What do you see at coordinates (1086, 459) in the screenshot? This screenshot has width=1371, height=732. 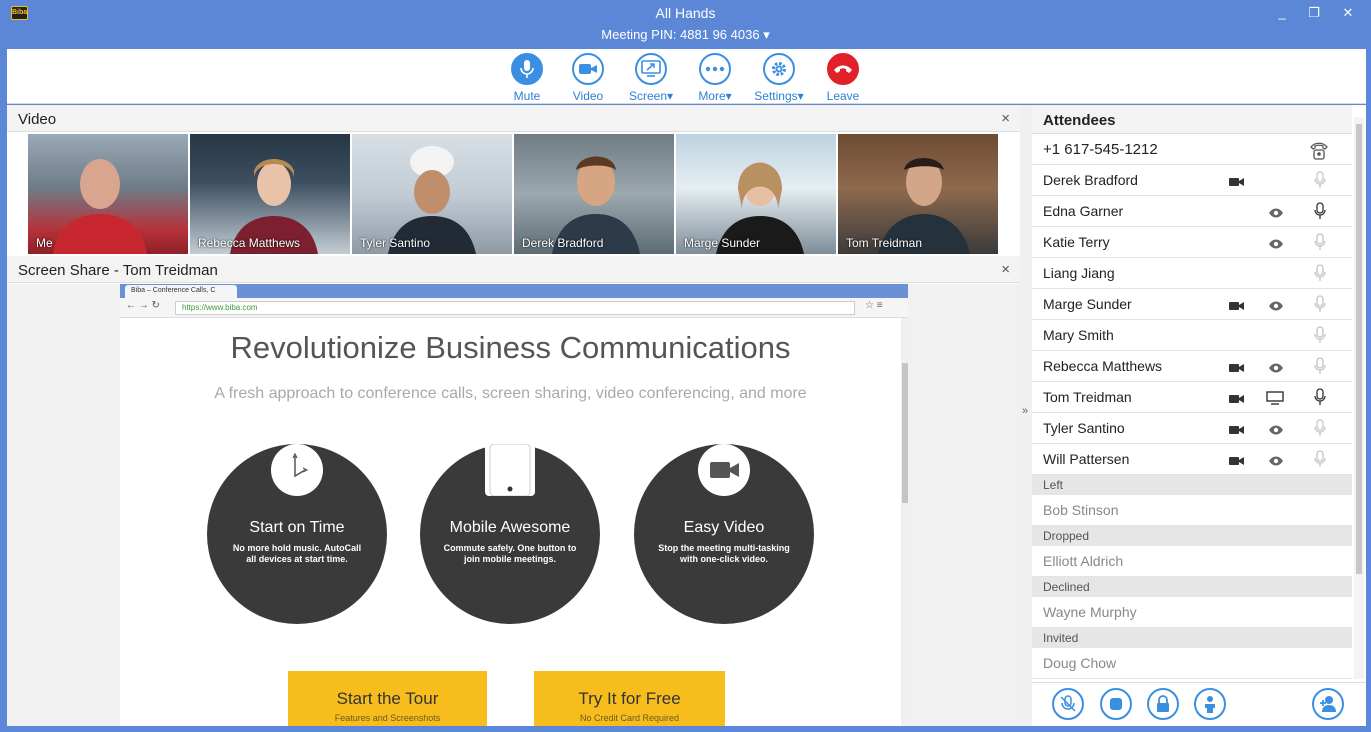 I see `attendee-name: Will Pattersen` at bounding box center [1086, 459].